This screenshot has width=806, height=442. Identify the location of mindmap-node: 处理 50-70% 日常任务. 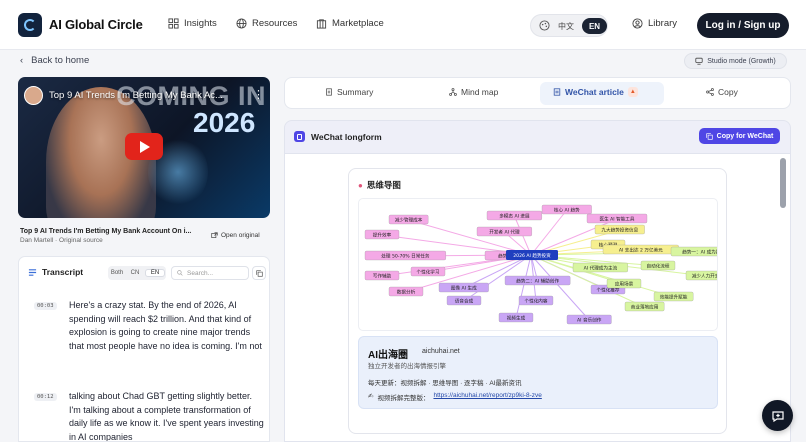
(405, 255).